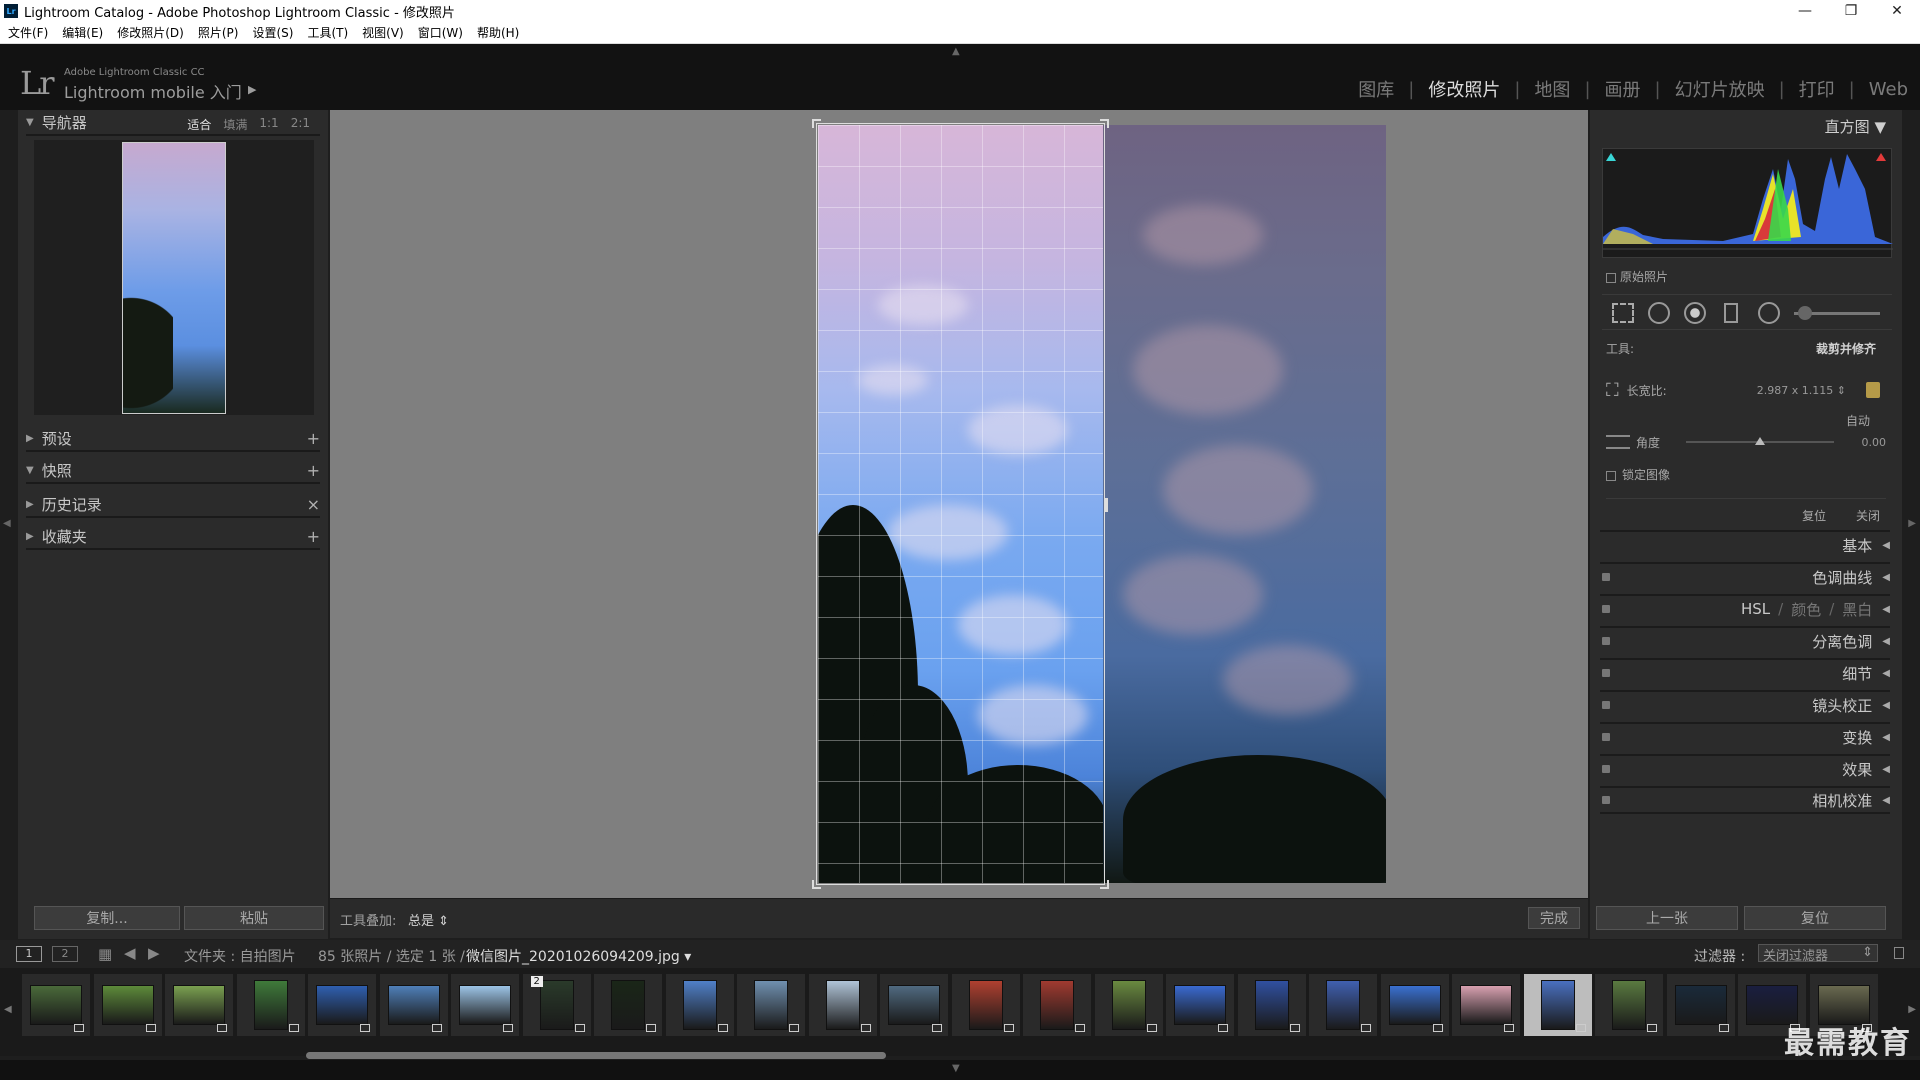 The image size is (1920, 1080). Describe the element at coordinates (272, 32) in the screenshot. I see `menu-settings: 设置(S)` at that location.